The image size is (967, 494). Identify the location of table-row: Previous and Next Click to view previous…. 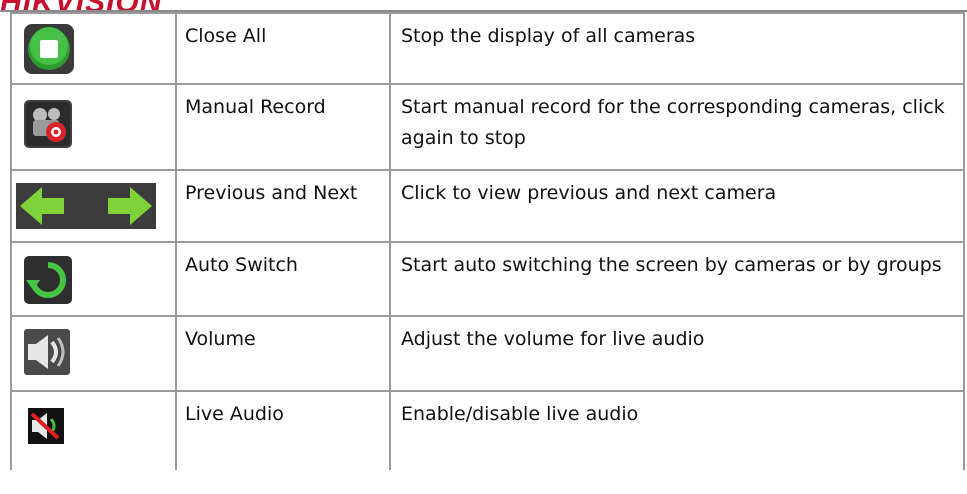
(487, 206).